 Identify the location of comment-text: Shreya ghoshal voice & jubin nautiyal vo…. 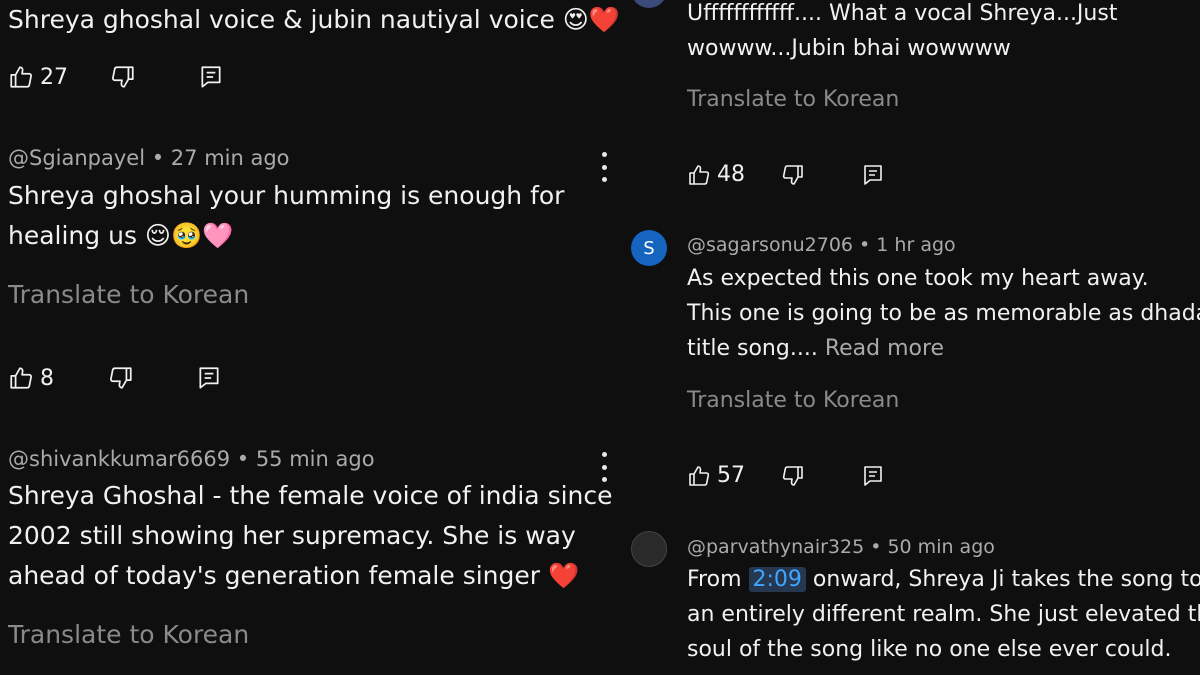
(314, 19).